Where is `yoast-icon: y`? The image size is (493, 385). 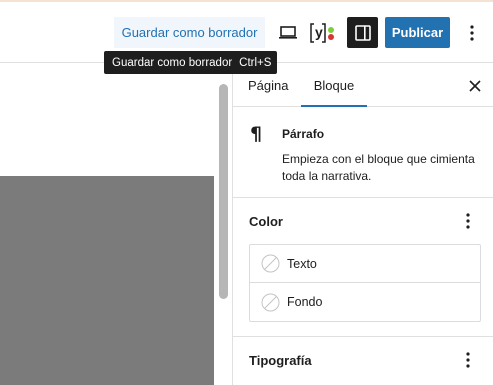
yoast-icon: y is located at coordinates (322, 33).